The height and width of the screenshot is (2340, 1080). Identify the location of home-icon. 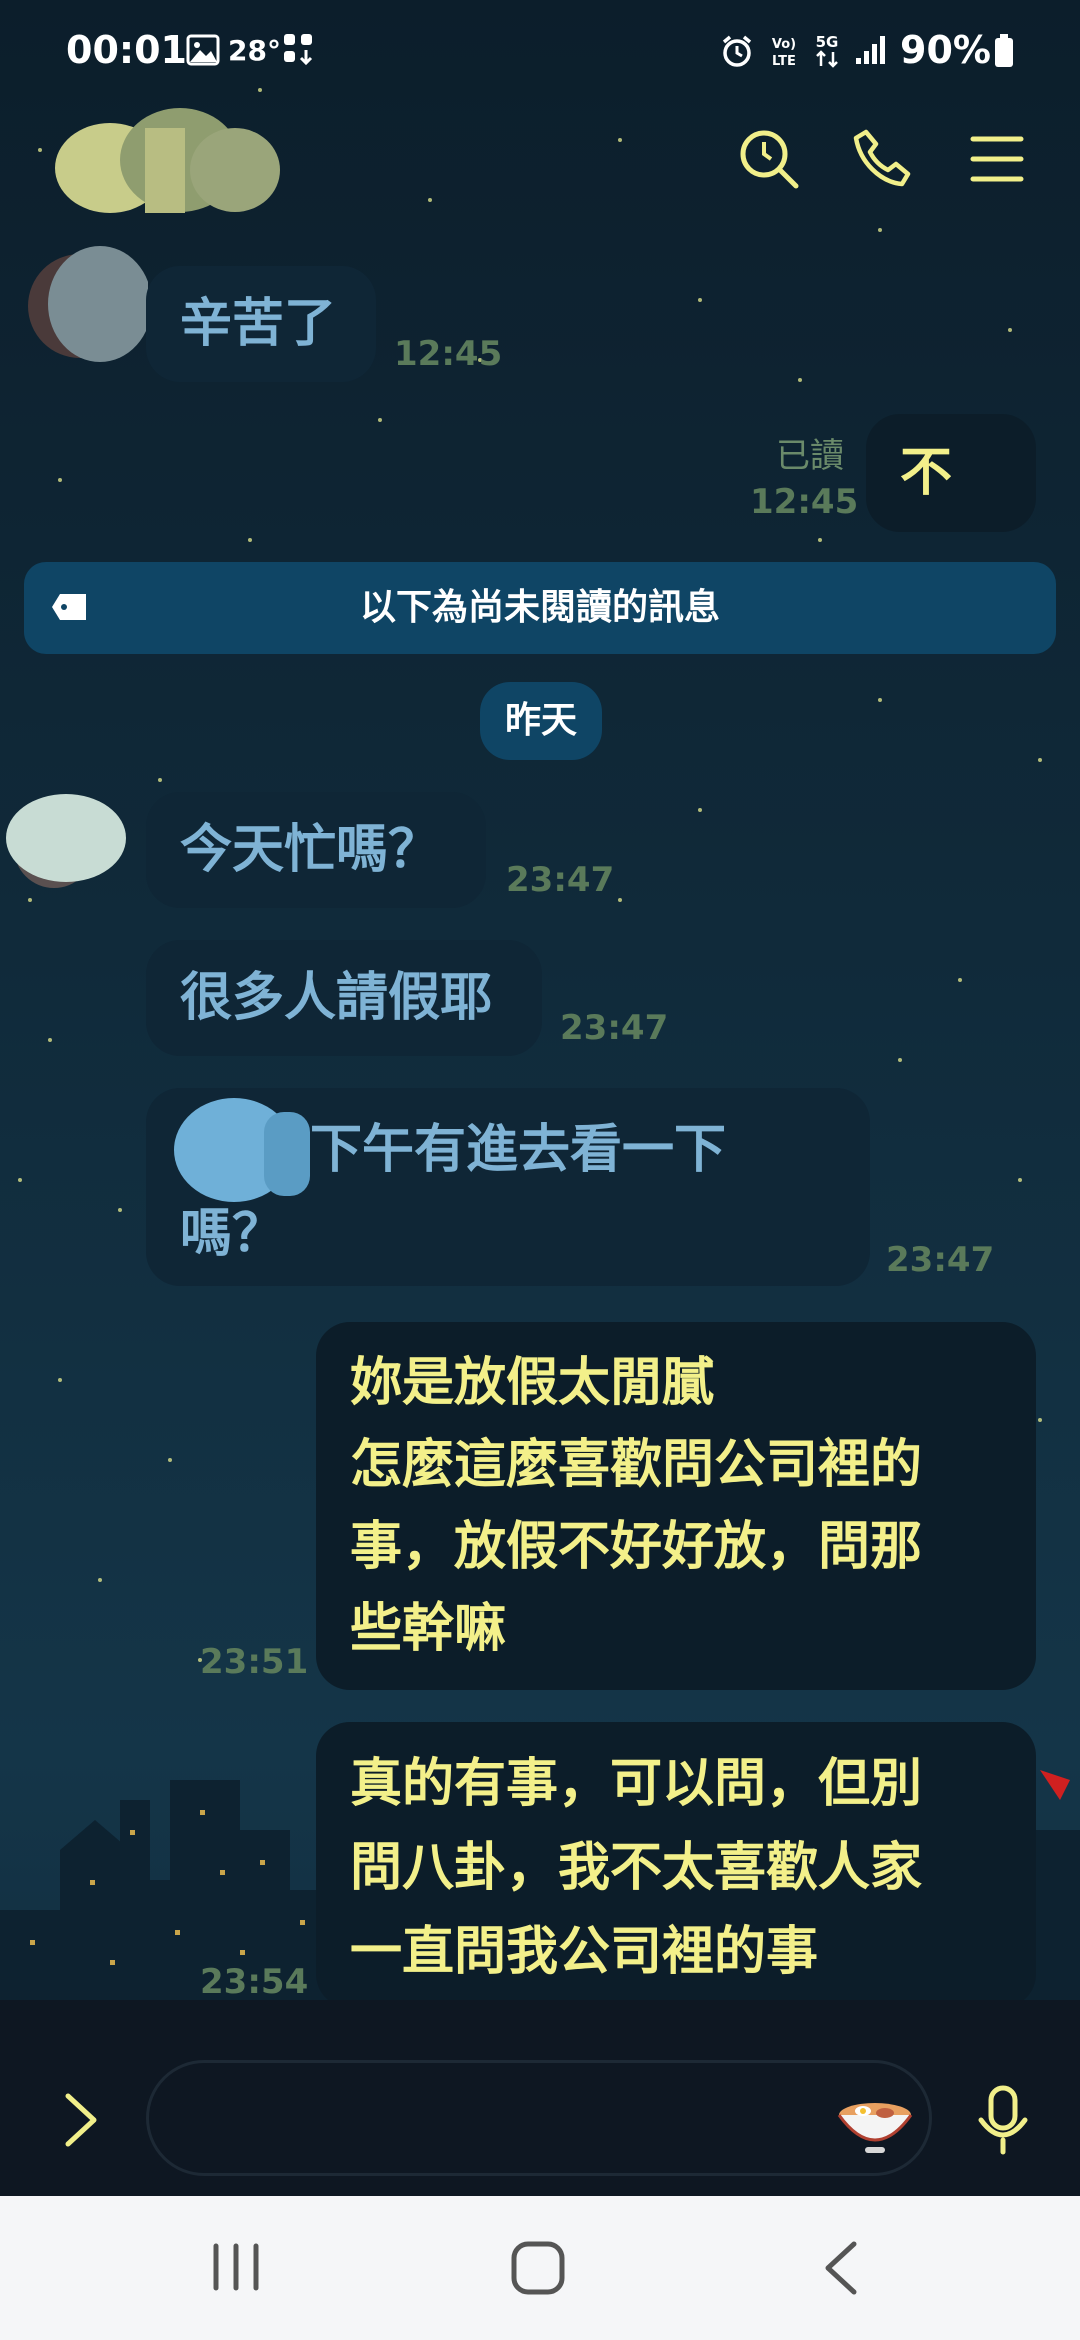
(538, 2268).